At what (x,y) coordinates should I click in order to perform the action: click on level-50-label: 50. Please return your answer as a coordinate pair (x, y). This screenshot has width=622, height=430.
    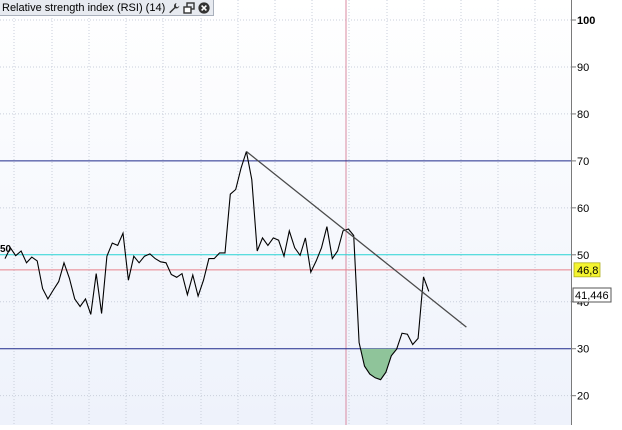
    Looking at the image, I should click on (6, 249).